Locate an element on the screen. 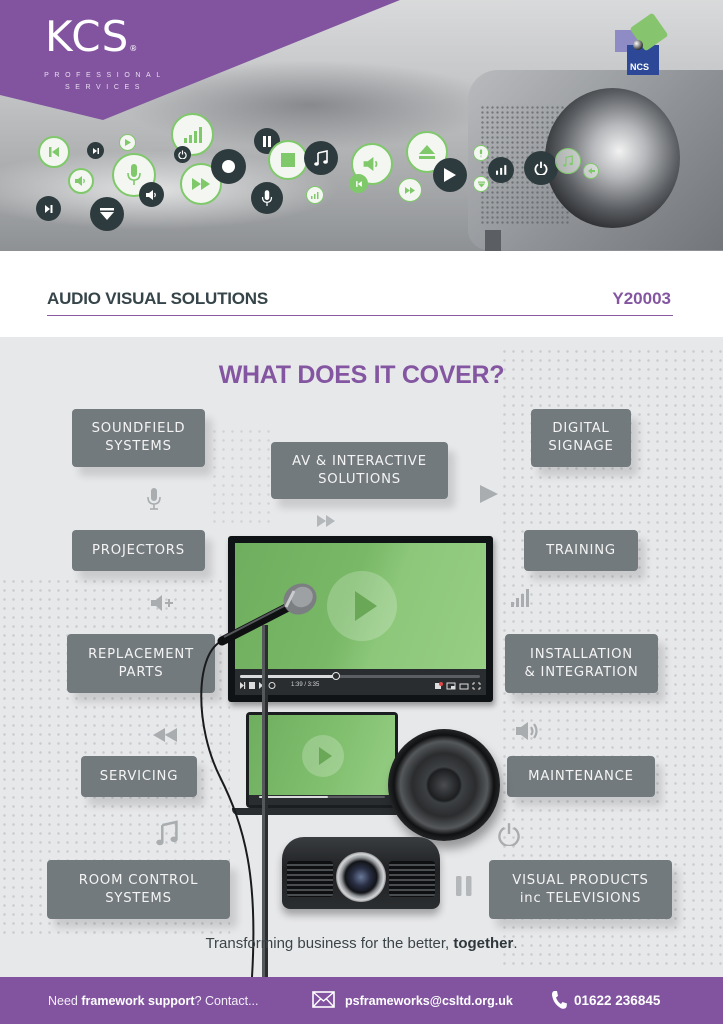  service-label: SERVICING is located at coordinates (139, 776).